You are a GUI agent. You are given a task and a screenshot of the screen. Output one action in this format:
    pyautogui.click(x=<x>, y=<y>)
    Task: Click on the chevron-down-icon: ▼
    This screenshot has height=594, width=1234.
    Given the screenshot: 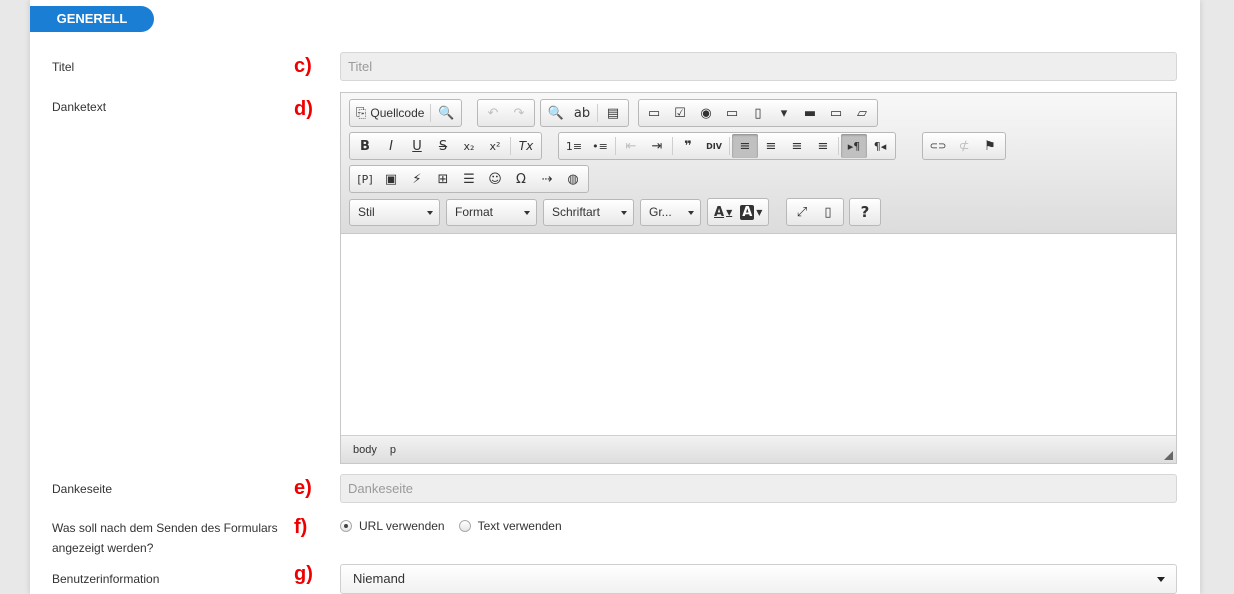 What is the action you would take?
    pyautogui.click(x=729, y=212)
    